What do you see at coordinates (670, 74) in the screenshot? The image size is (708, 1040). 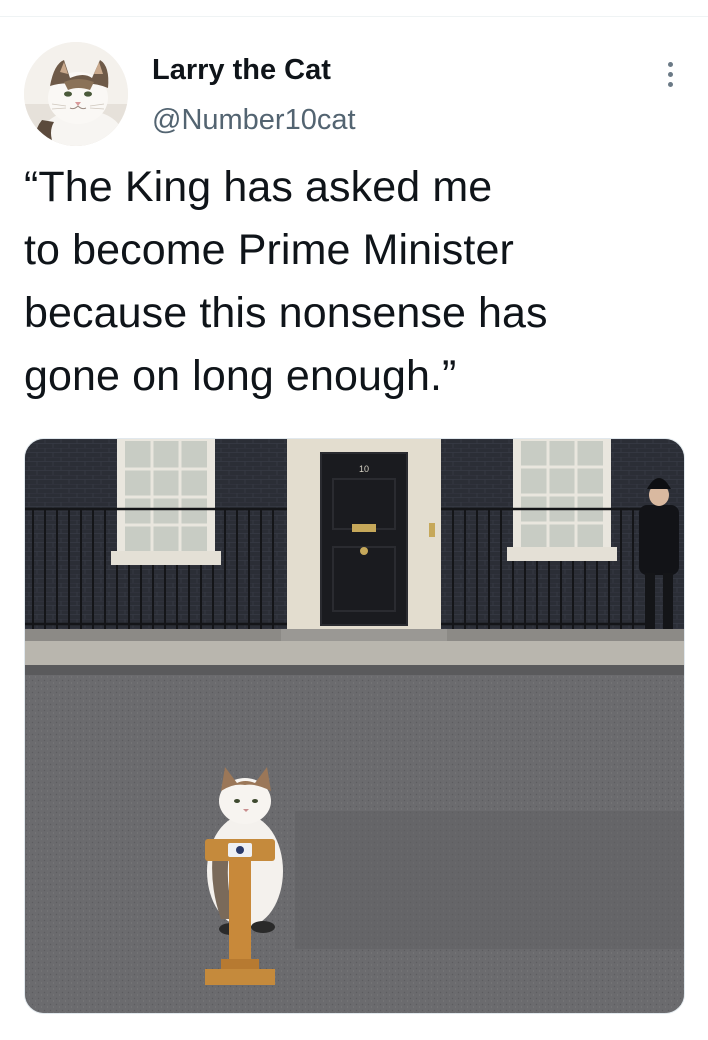 I see `more-dots-icon` at bounding box center [670, 74].